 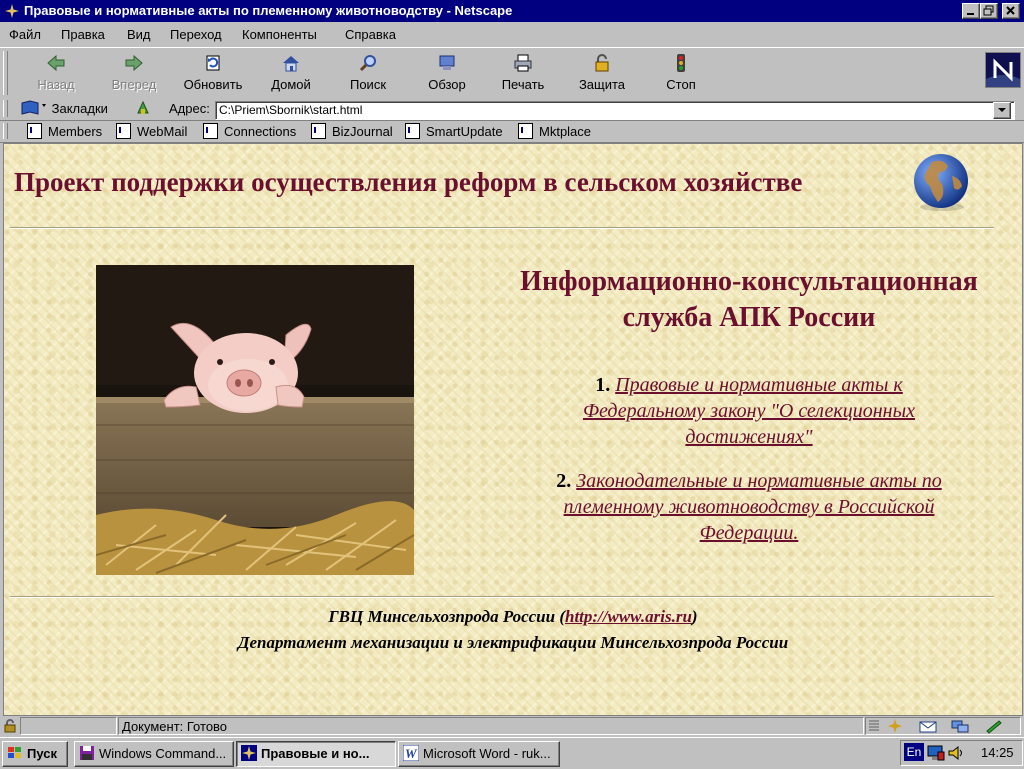 I want to click on page-proxy-icon, so click(x=143, y=108).